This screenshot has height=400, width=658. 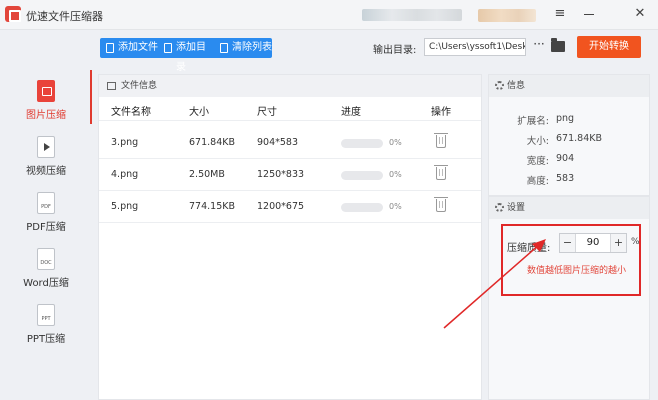 I want to click on col-size: 大小, so click(x=199, y=112).